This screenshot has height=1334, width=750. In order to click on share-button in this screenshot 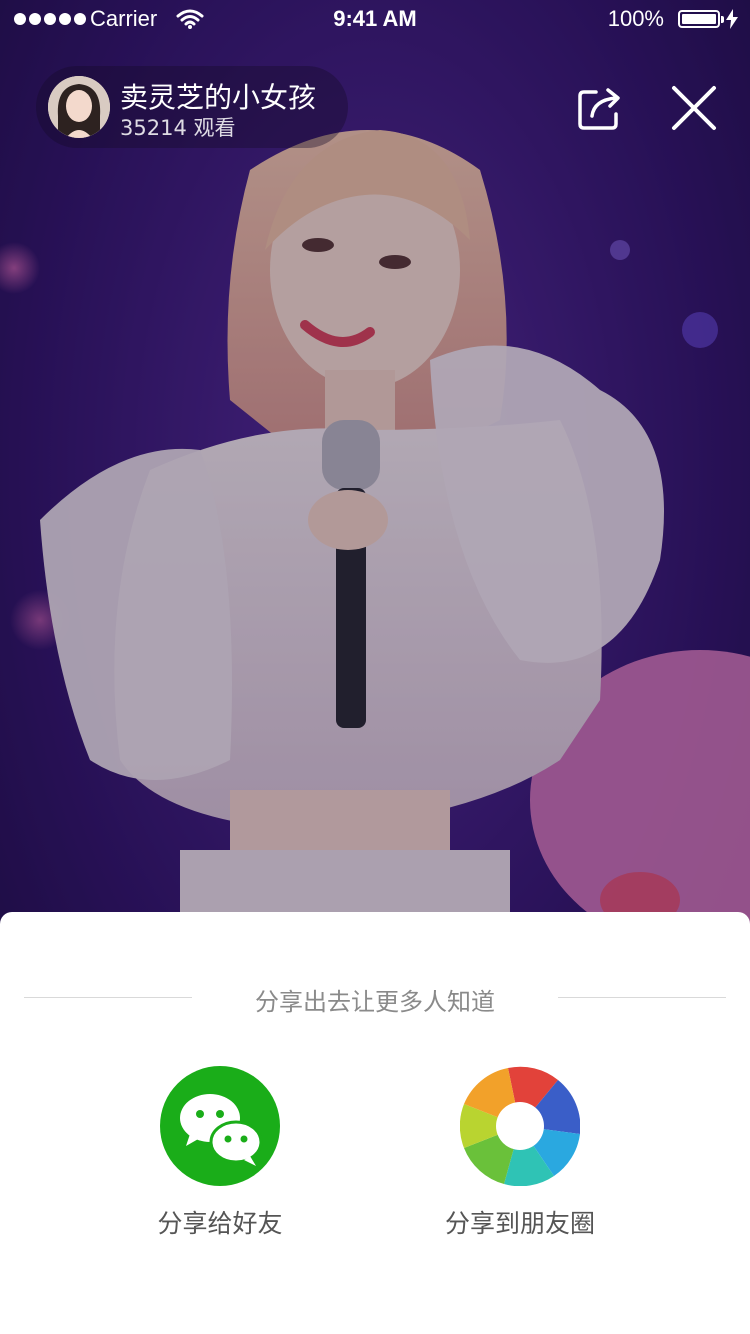, I will do `click(600, 108)`.